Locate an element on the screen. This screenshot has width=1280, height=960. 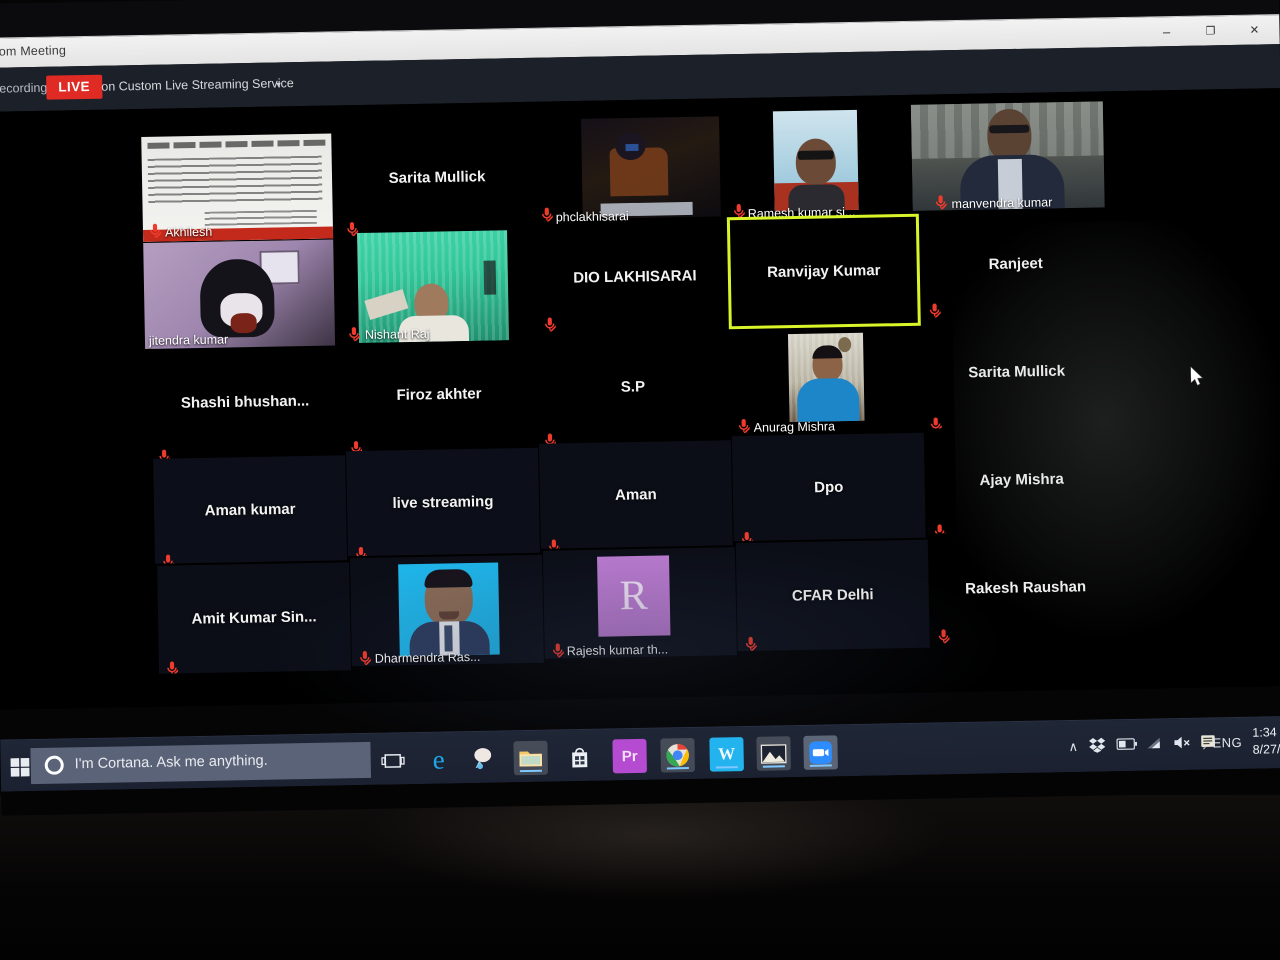
participant-name: Dpo is located at coordinates (829, 487).